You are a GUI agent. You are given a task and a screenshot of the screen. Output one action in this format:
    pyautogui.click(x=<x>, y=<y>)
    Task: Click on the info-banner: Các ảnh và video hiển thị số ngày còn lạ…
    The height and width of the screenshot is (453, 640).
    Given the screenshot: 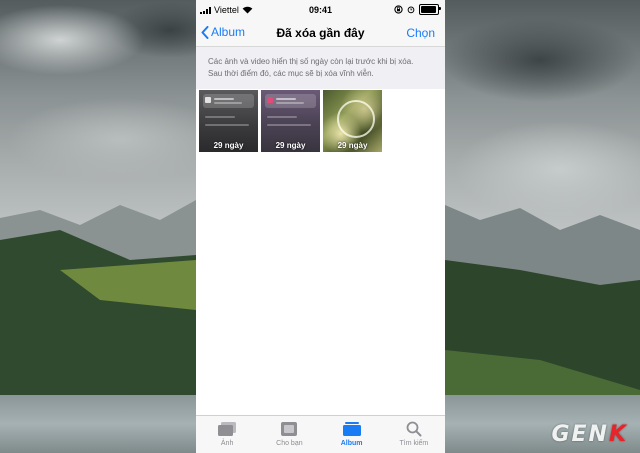 What is the action you would take?
    pyautogui.click(x=320, y=68)
    